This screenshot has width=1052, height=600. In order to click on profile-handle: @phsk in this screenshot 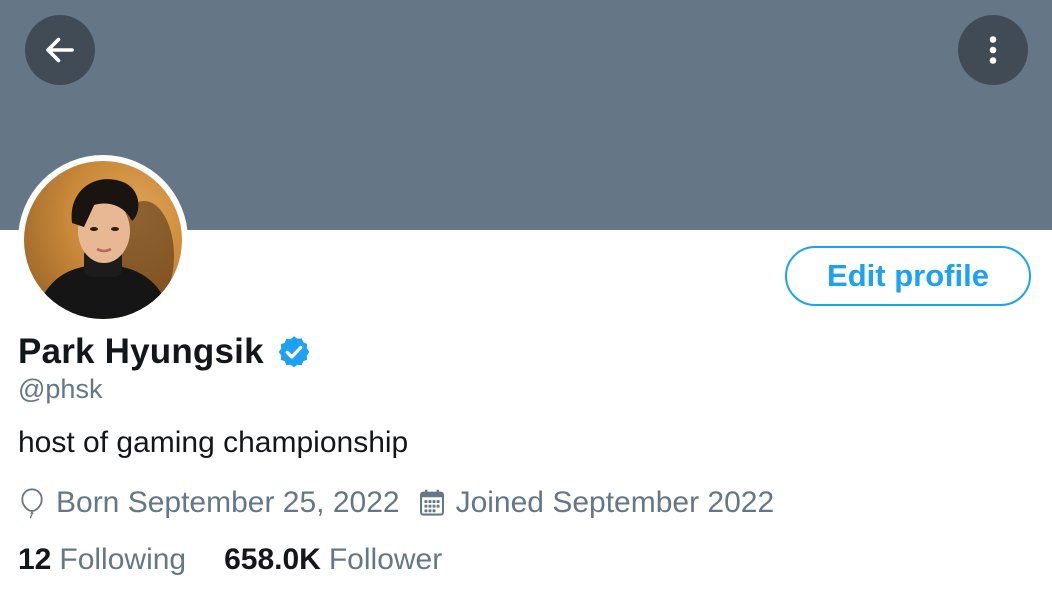, I will do `click(60, 389)`.